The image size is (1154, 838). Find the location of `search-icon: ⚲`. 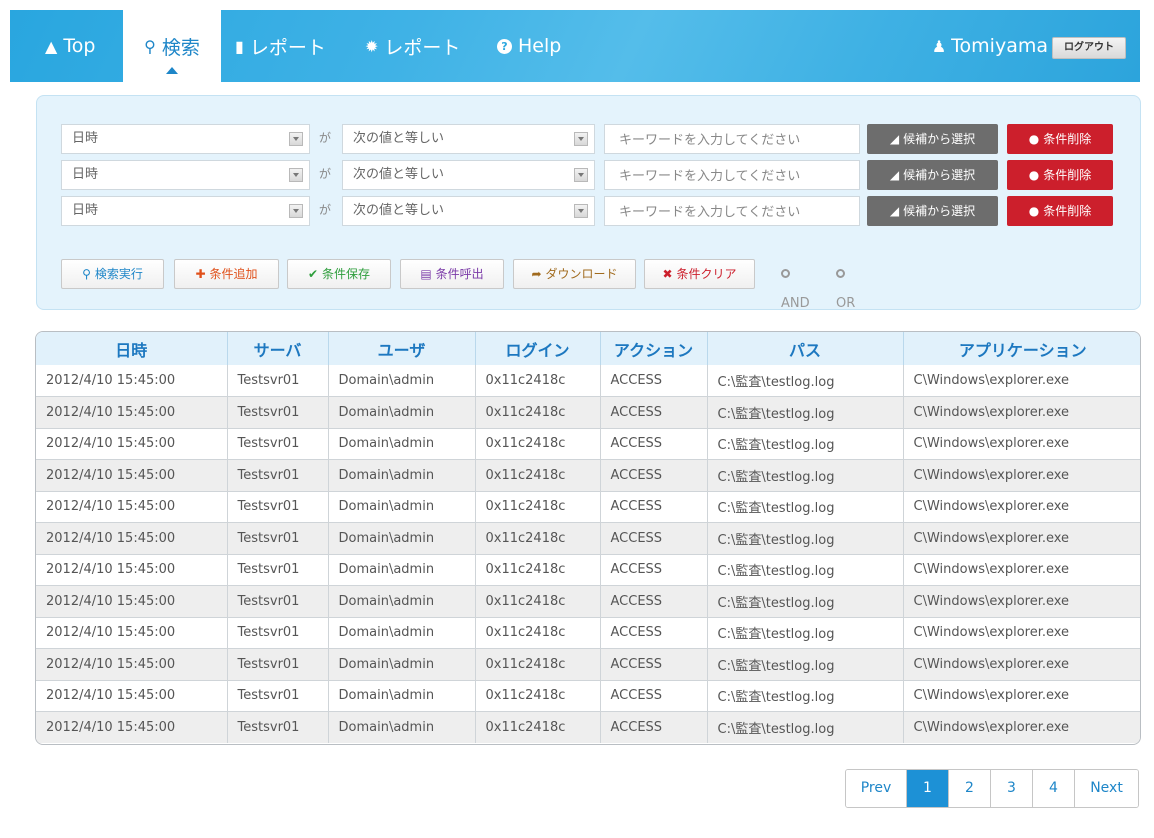

search-icon: ⚲ is located at coordinates (150, 46).